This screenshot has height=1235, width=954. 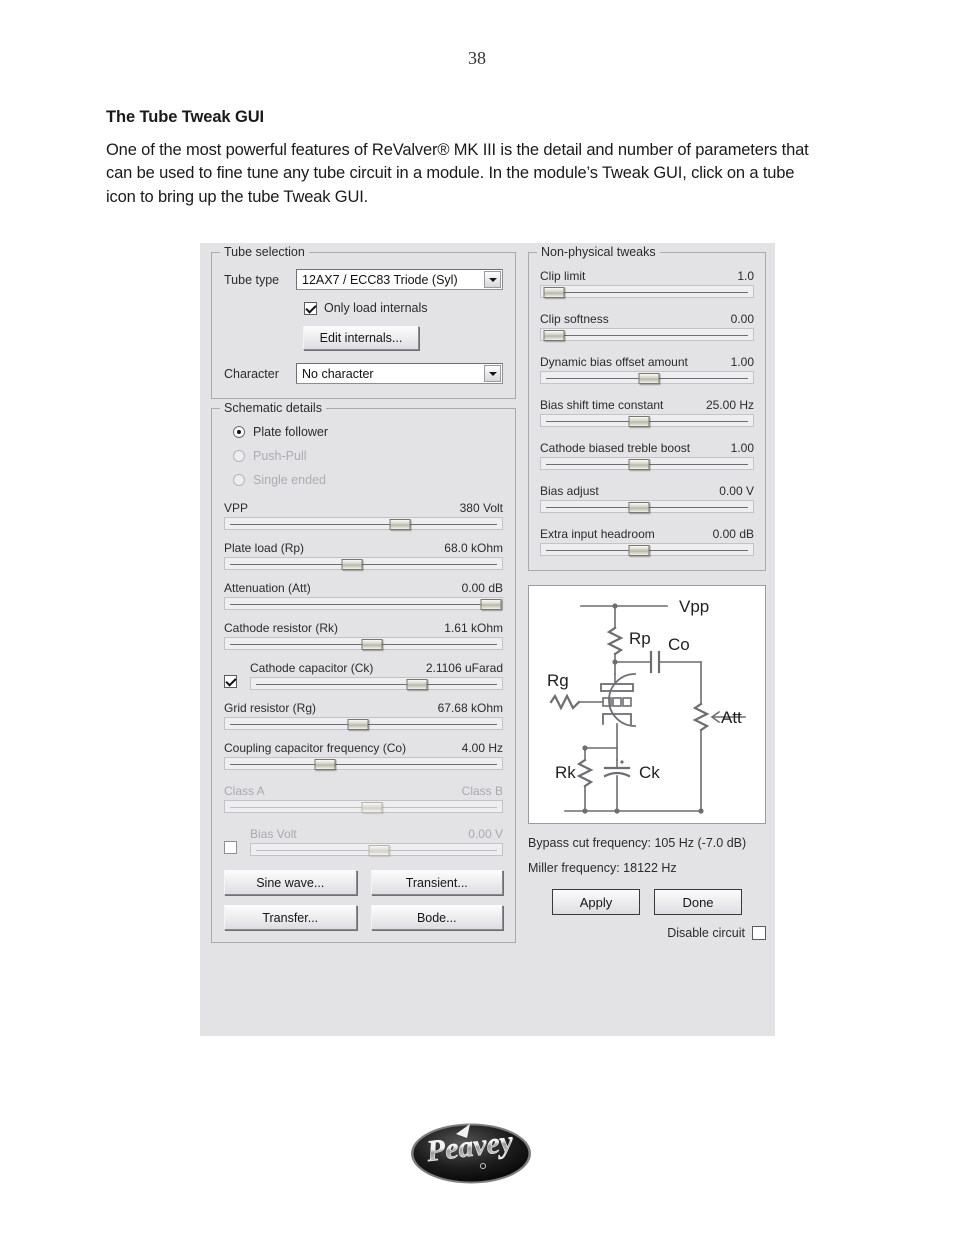 What do you see at coordinates (759, 933) in the screenshot?
I see `disable-circuit-checkbox` at bounding box center [759, 933].